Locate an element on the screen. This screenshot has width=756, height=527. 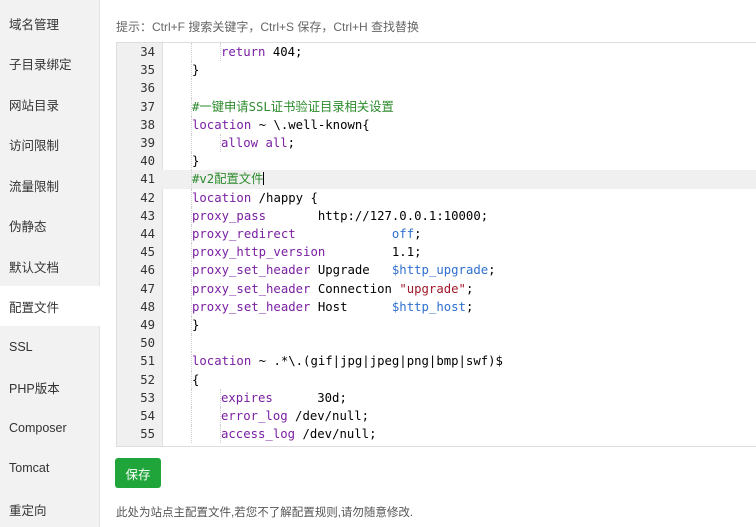
line-number: 49 is located at coordinates (147, 325).